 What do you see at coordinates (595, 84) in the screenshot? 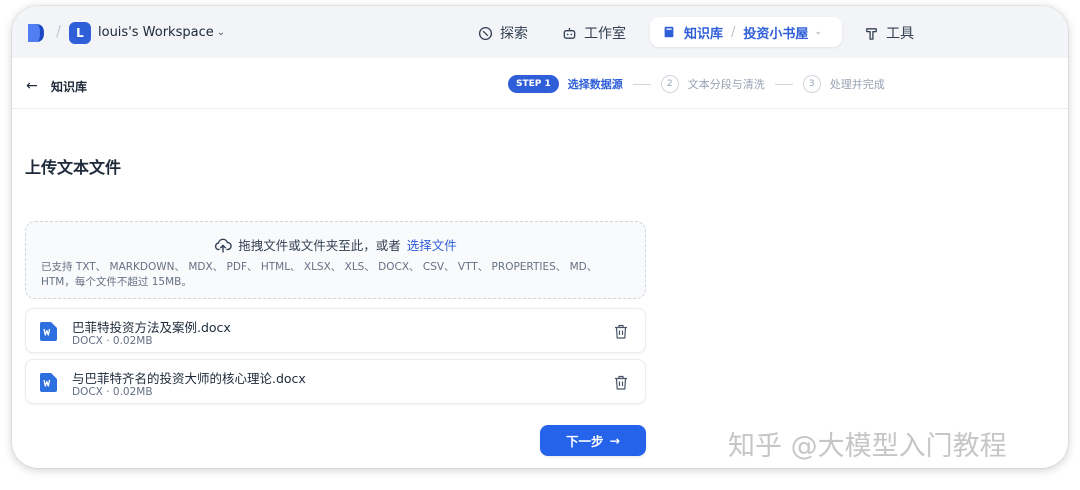
I see `step-1-label: 选择数据源` at bounding box center [595, 84].